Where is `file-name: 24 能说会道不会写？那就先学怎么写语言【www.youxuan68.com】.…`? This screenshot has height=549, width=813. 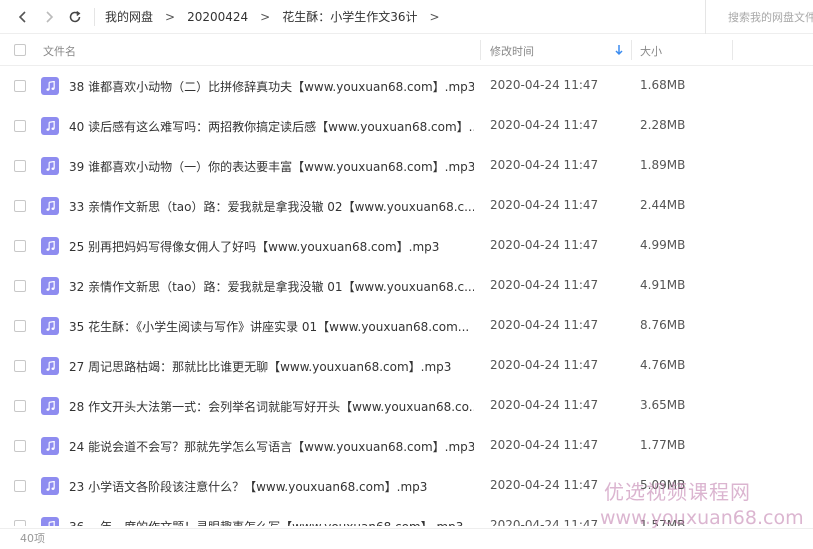 file-name: 24 能说会道不会写？那就先学怎么写语言【www.youxuan68.com】.… is located at coordinates (271, 446).